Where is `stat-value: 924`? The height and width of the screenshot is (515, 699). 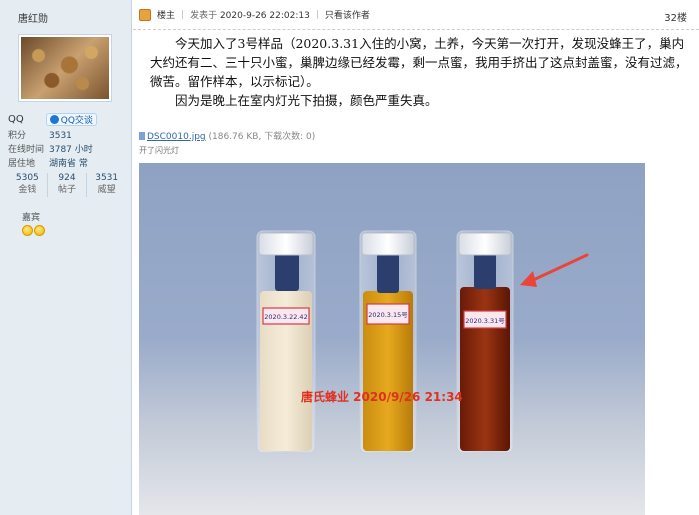 stat-value: 924 is located at coordinates (67, 178).